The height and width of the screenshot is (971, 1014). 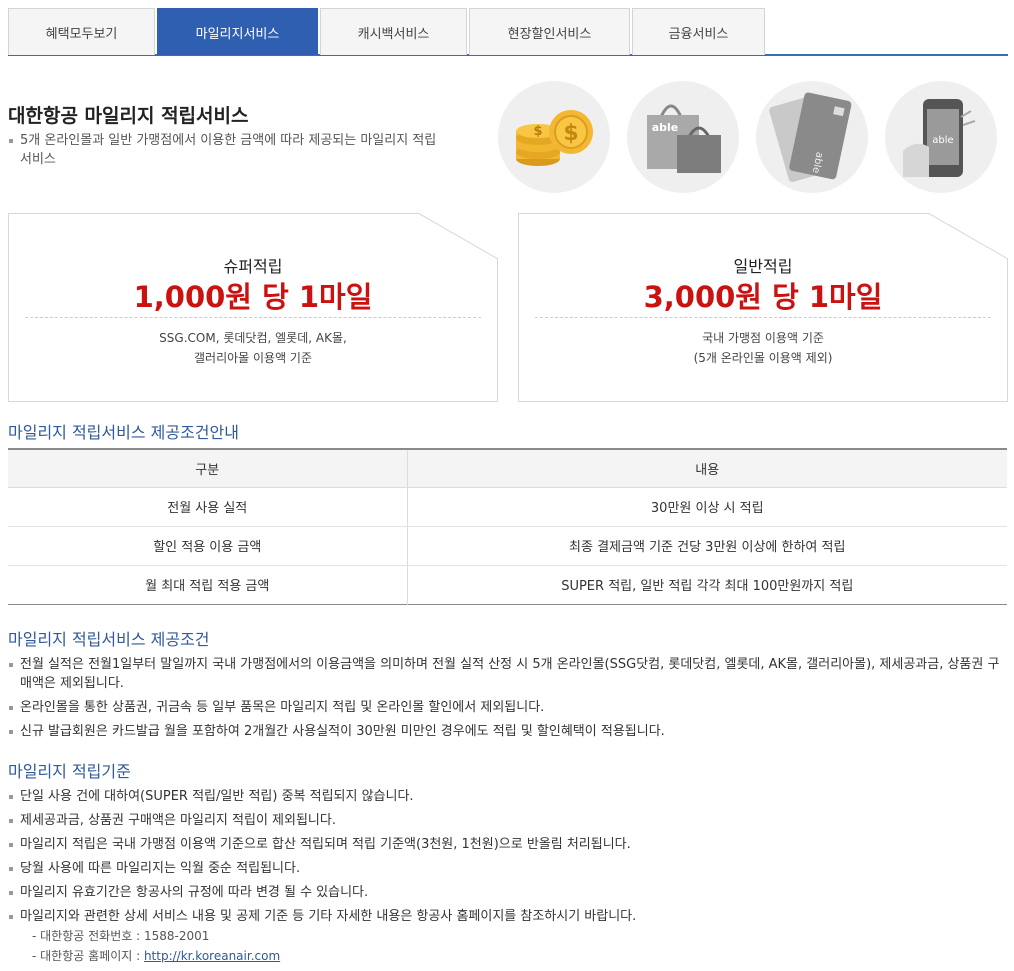 I want to click on card-rate: 1,000원 당 1마일, so click(x=253, y=297).